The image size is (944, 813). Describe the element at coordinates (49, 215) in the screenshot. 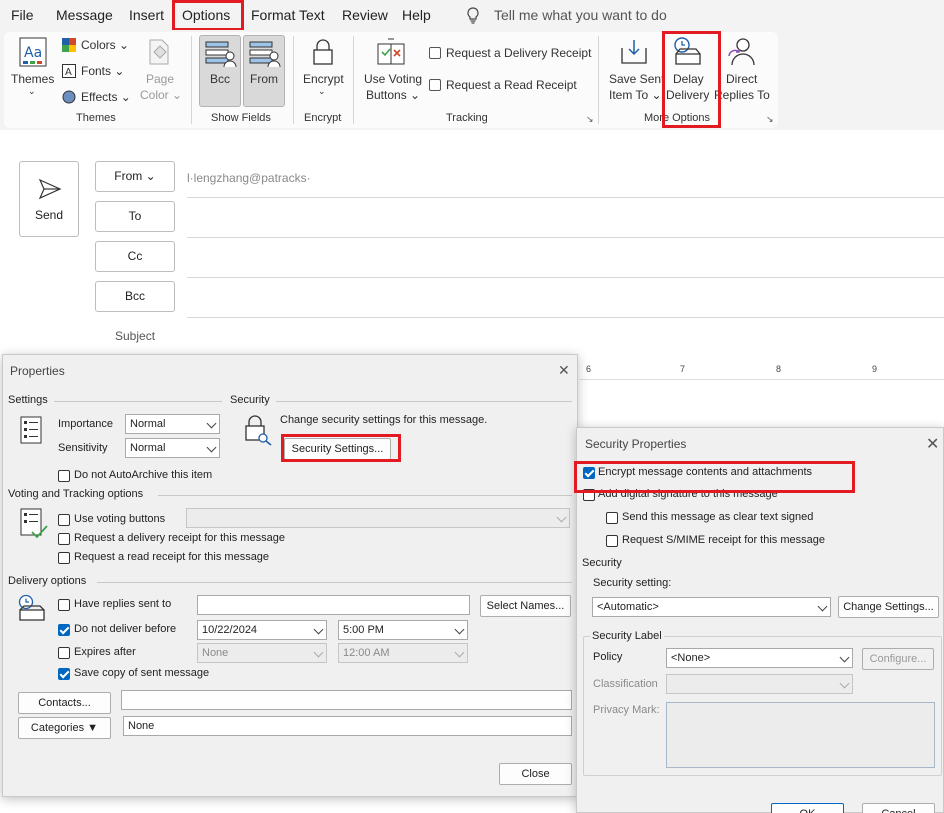

I see `send-label: Send` at that location.